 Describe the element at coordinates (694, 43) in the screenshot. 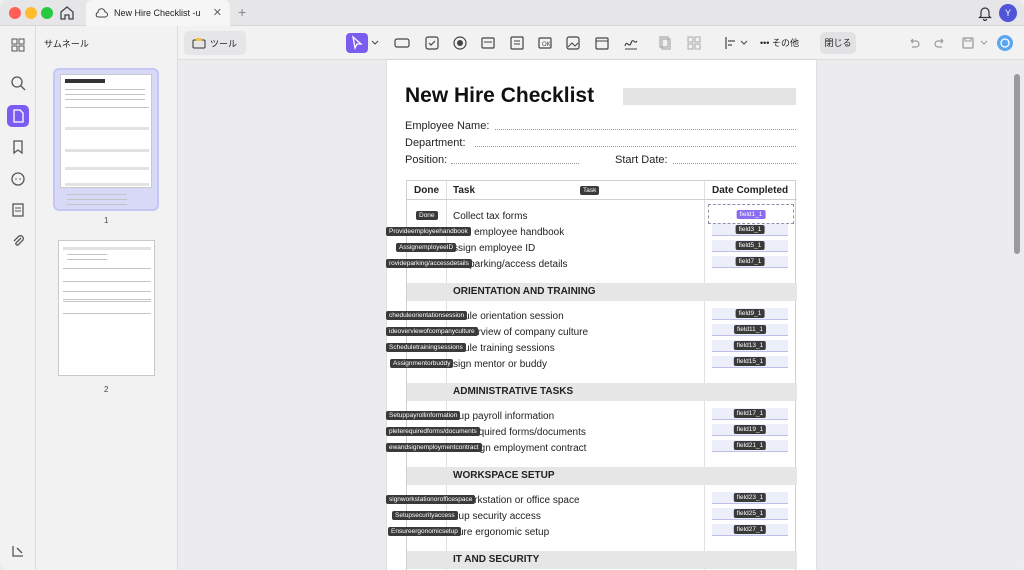

I see `grid-layout-icon` at that location.